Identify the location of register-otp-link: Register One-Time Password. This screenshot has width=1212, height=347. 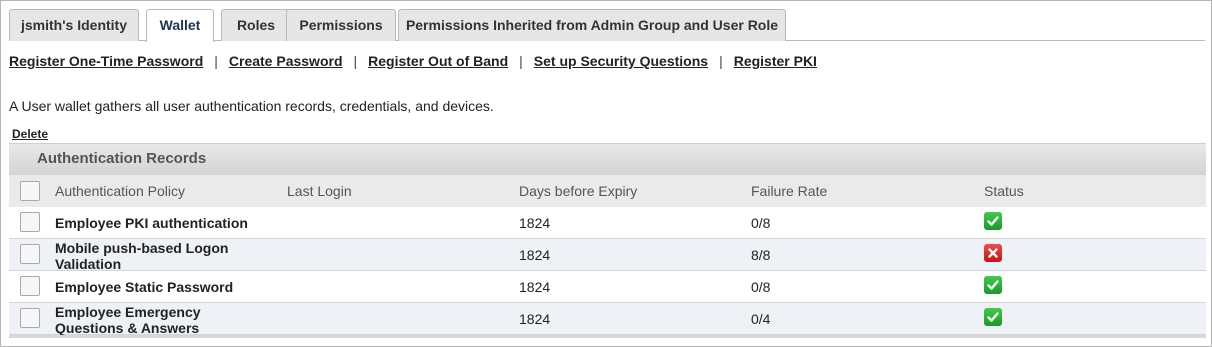
(106, 61).